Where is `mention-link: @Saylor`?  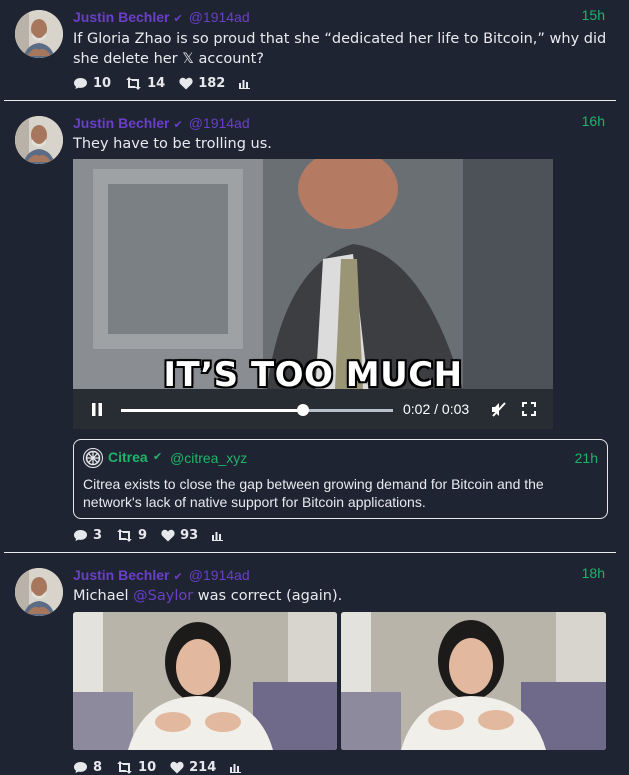
mention-link: @Saylor is located at coordinates (163, 596).